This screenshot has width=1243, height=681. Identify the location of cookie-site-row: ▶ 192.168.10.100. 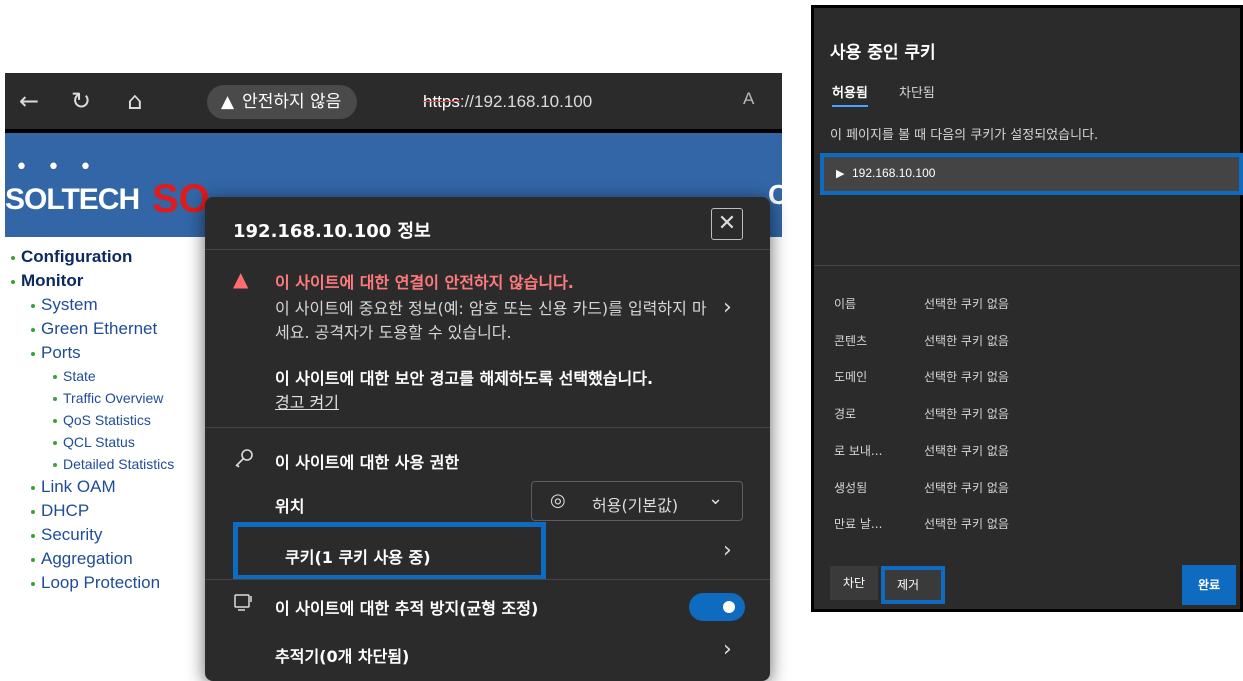
(1031, 174).